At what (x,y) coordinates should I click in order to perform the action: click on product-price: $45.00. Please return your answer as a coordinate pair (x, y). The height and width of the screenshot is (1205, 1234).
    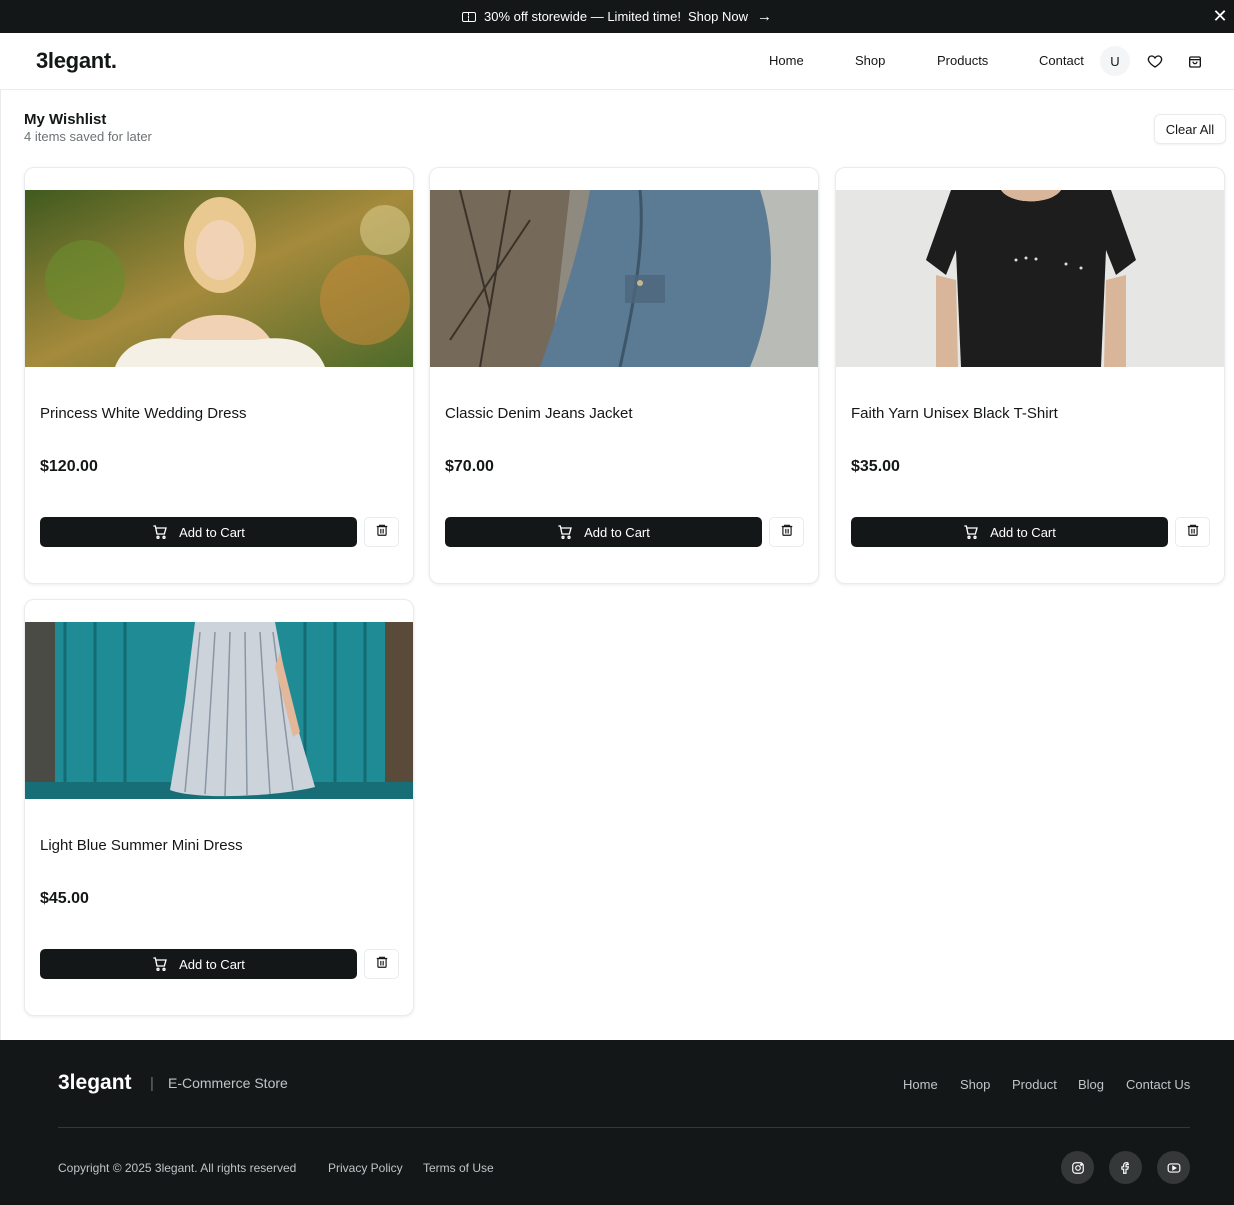
    Looking at the image, I should click on (64, 898).